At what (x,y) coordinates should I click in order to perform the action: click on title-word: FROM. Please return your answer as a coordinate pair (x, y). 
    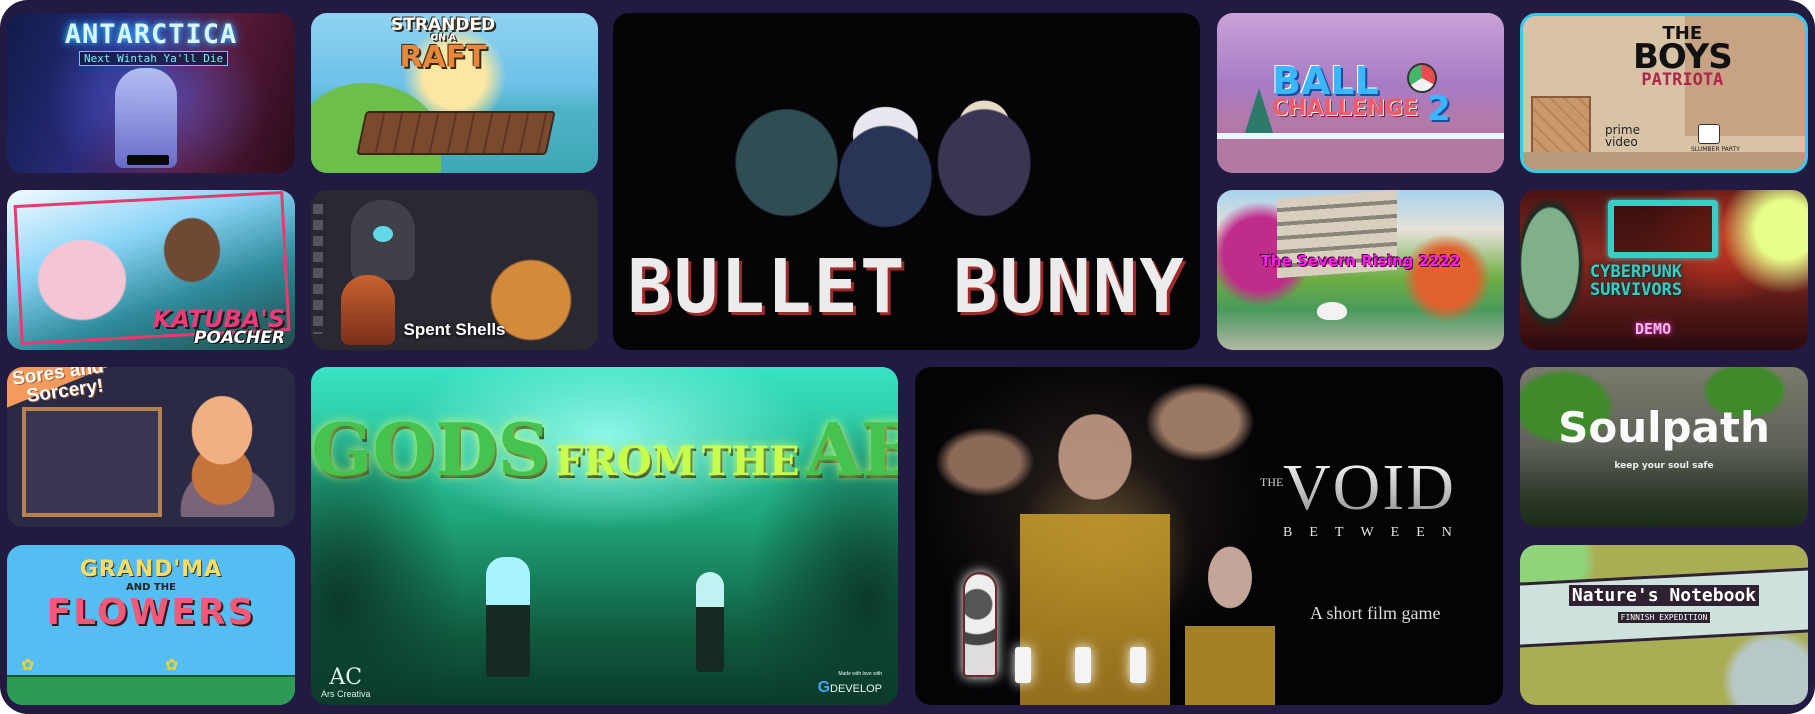
    Looking at the image, I should click on (625, 461).